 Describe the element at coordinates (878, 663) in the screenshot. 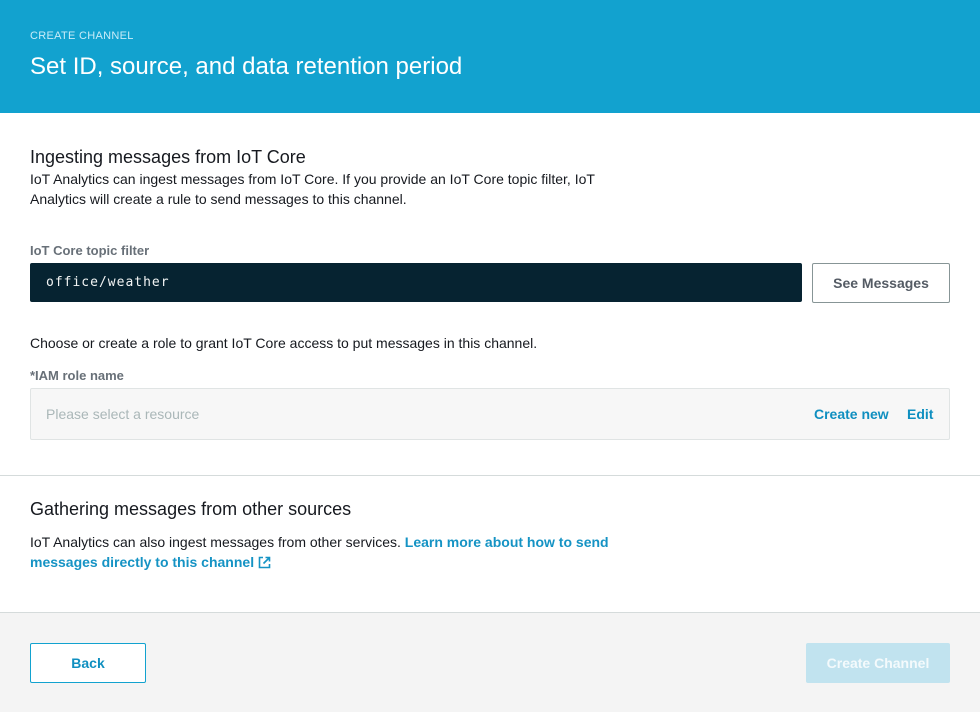

I see `create-channel-button: Create Channel` at that location.